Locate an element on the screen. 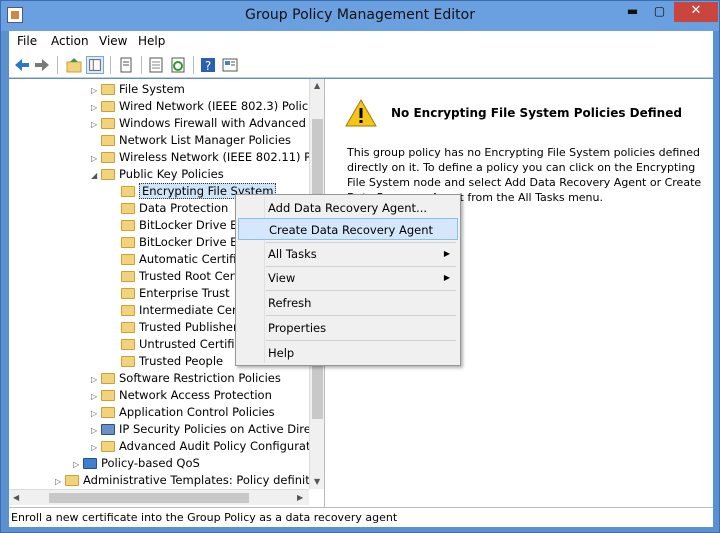  menu-help: Help is located at coordinates (151, 41).